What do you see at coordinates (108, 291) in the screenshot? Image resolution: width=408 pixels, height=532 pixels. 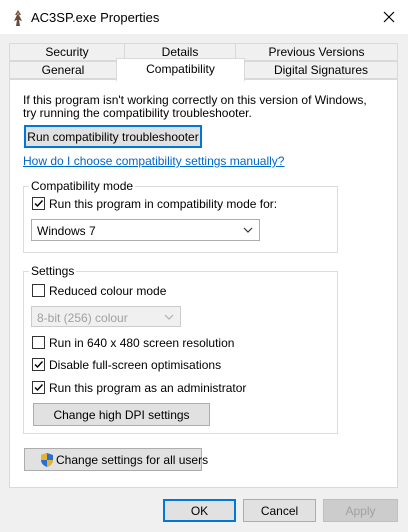 I see `reduced-colour-label: Reduced colour mode` at bounding box center [108, 291].